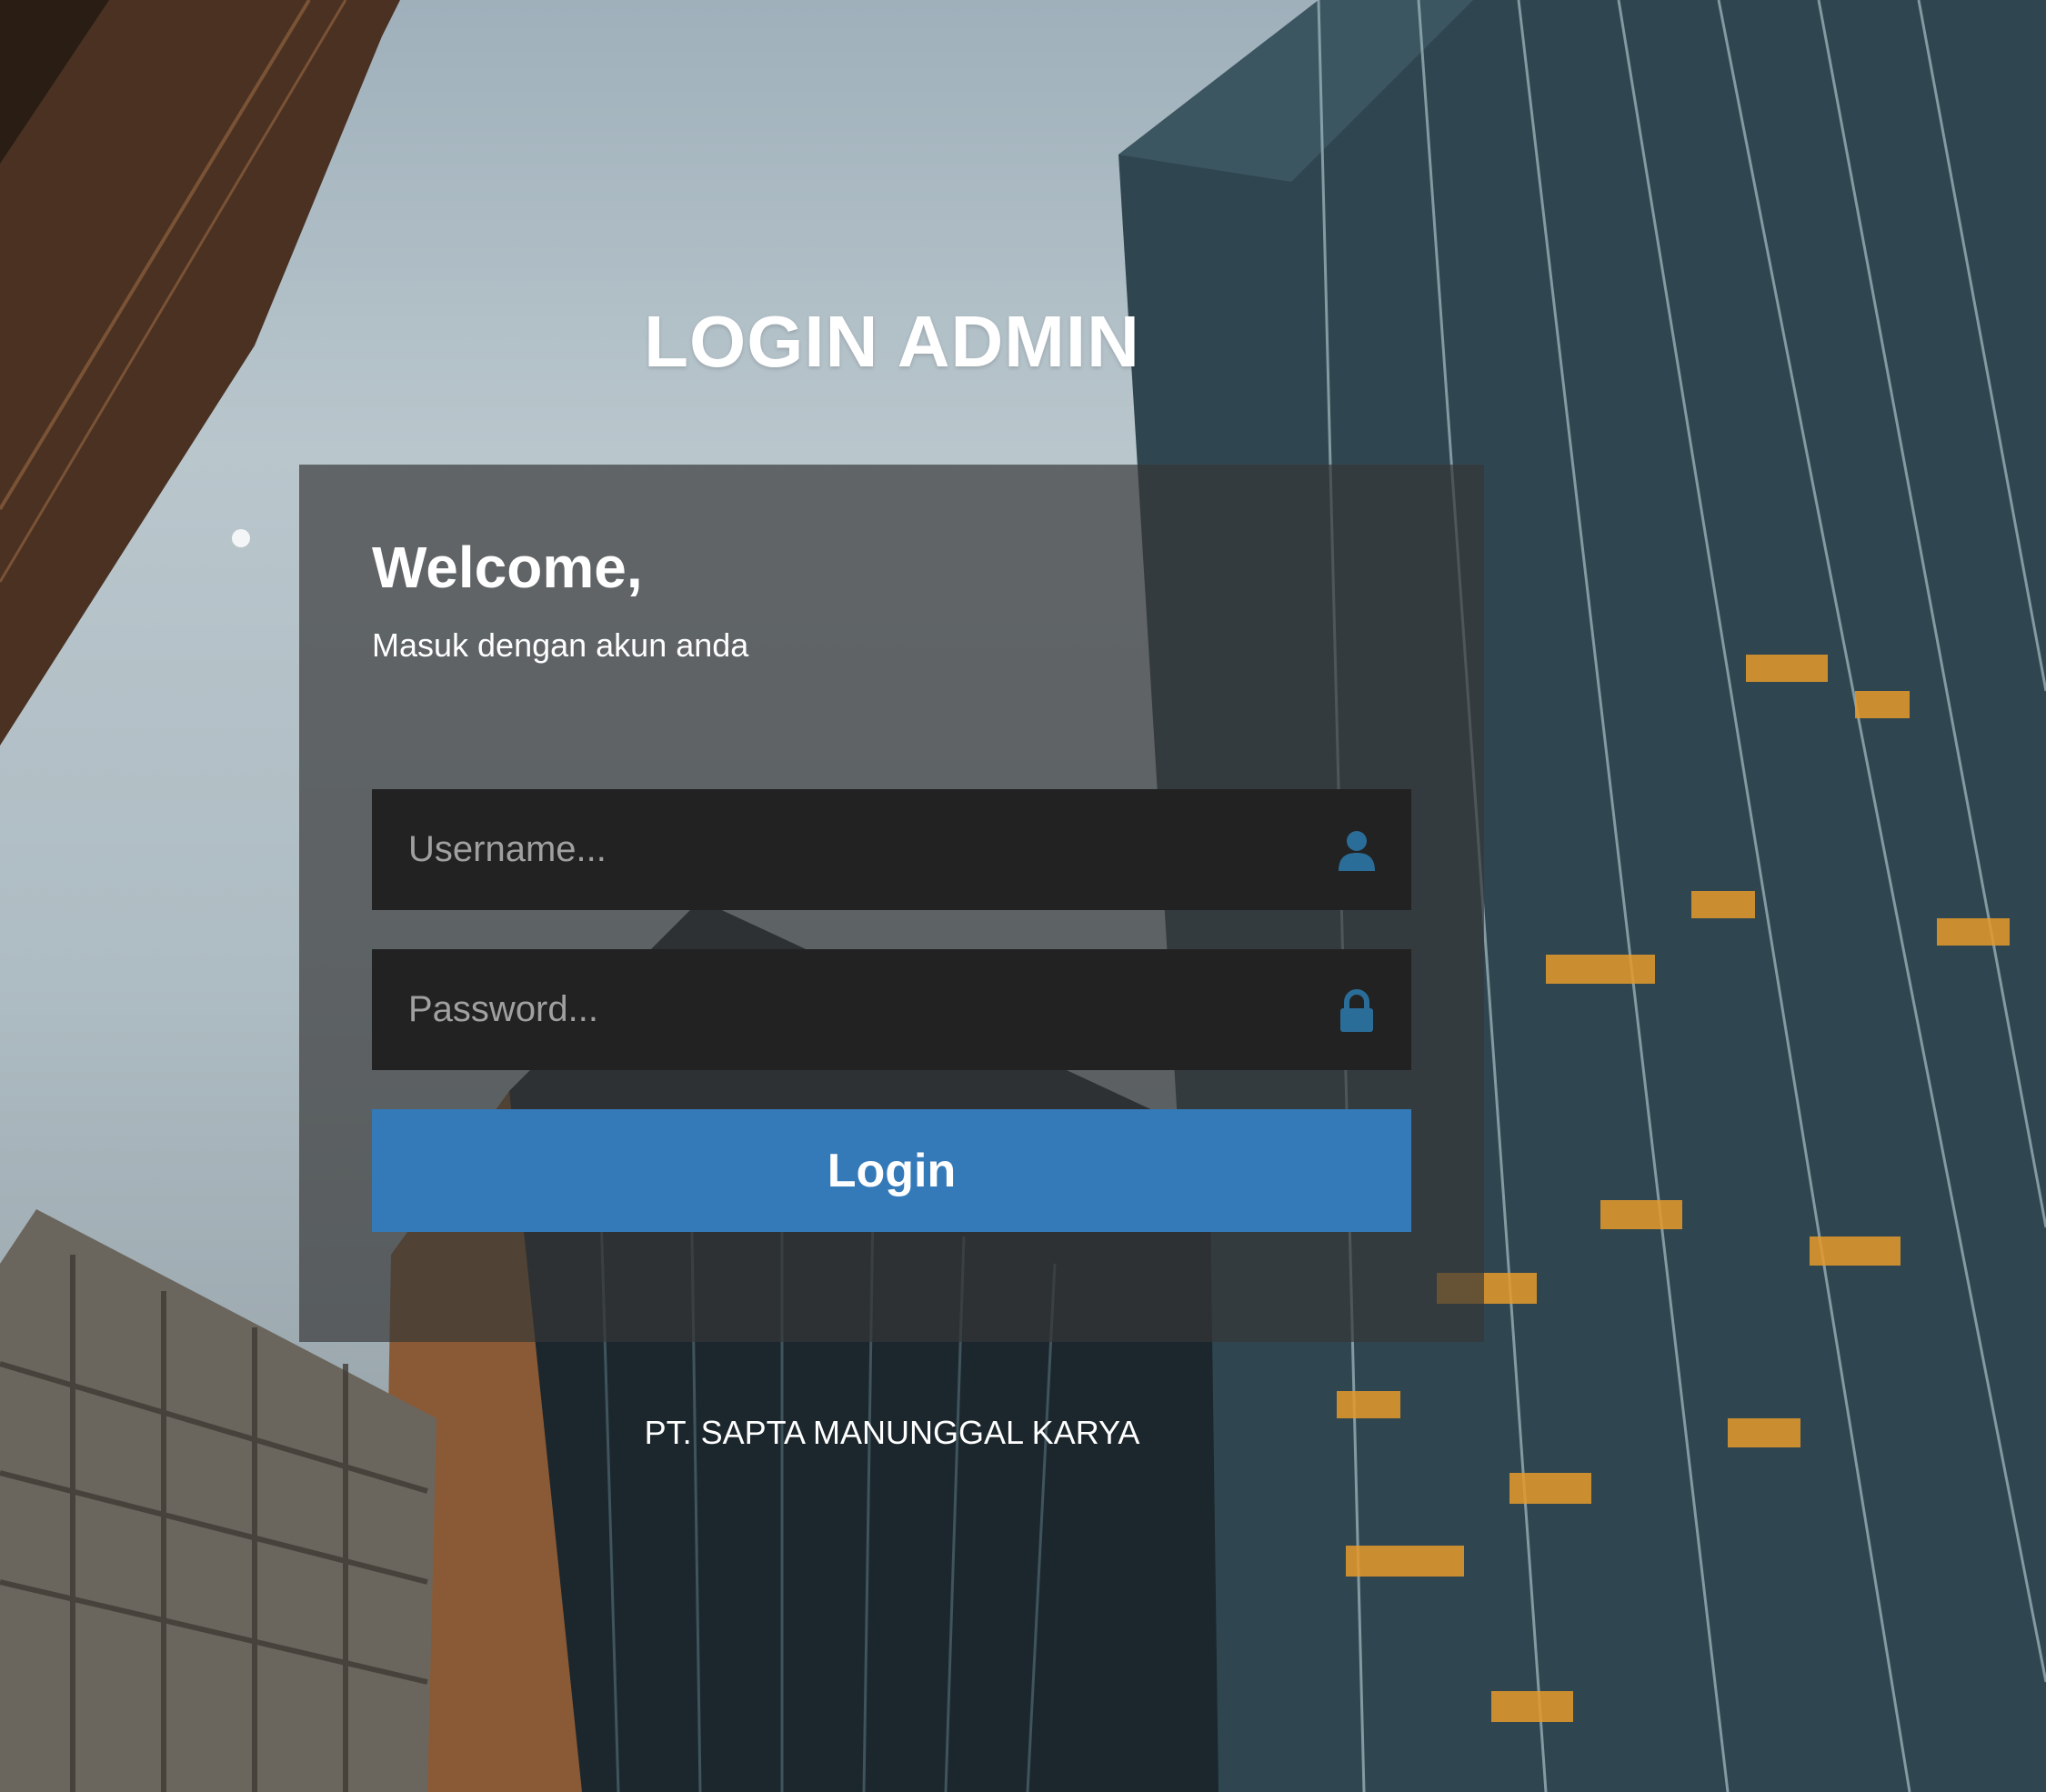 The height and width of the screenshot is (1792, 2046). I want to click on company-name: PT. SAPTA MANUNGGAL KARYA, so click(892, 1432).